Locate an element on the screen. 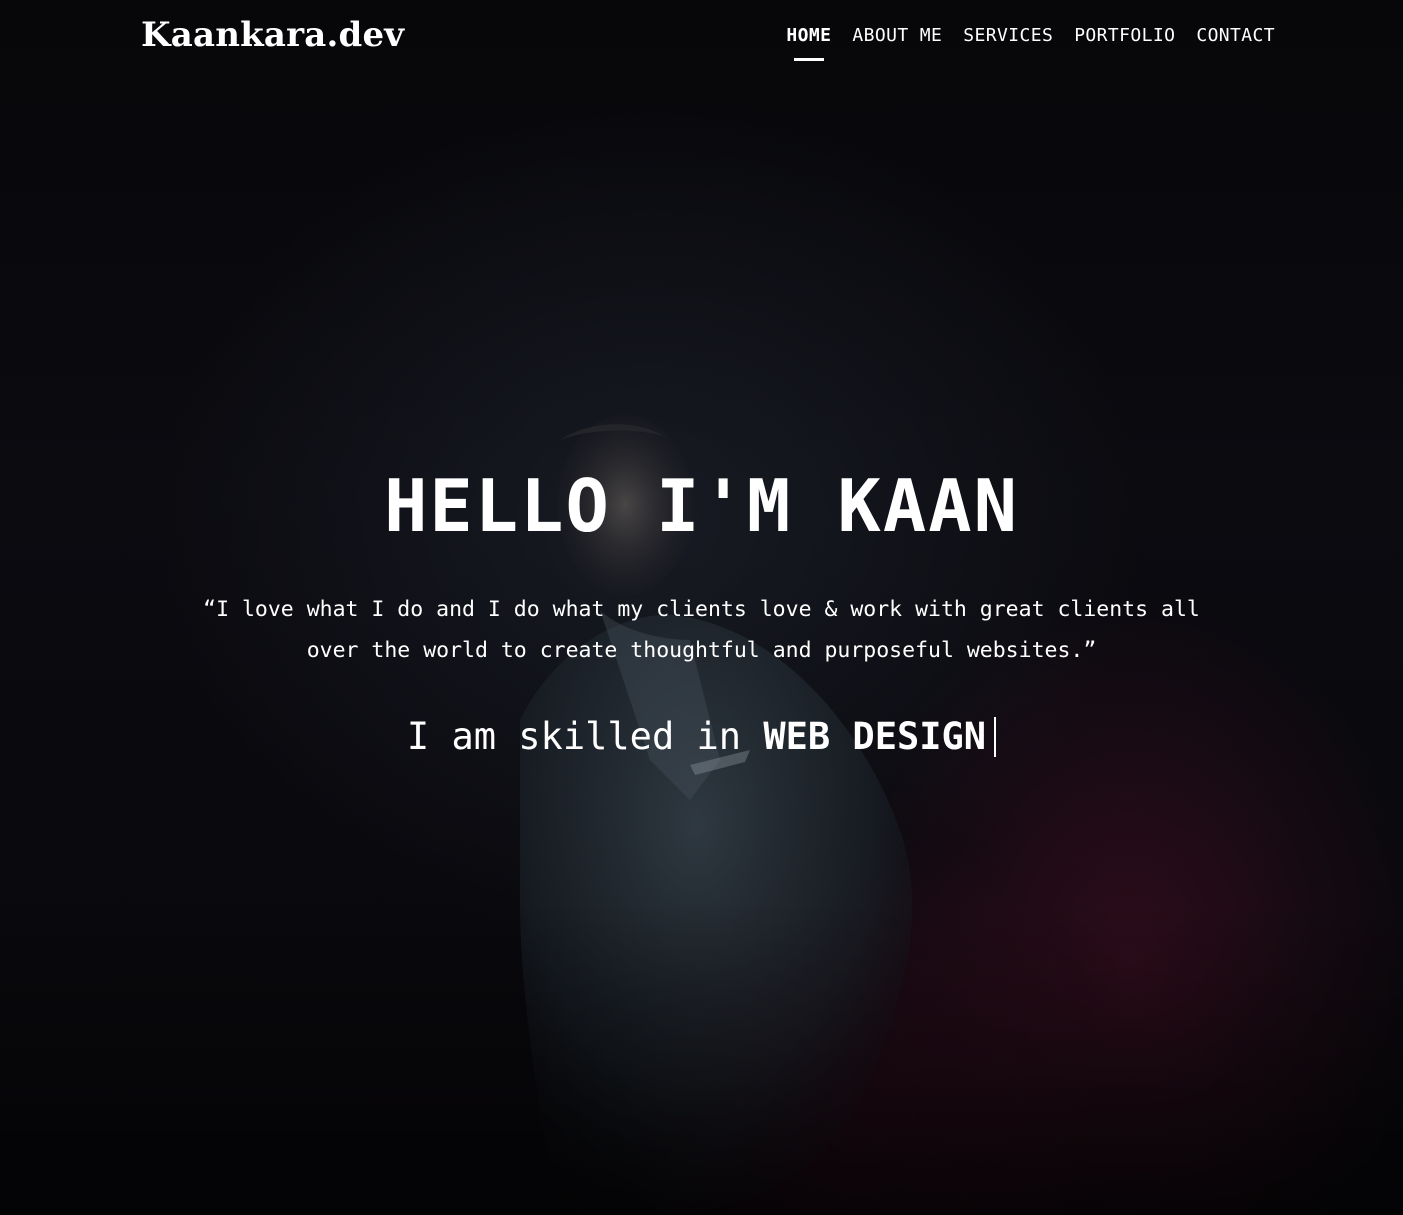  hero-title: HELLO I'M KAAN is located at coordinates (701, 506).